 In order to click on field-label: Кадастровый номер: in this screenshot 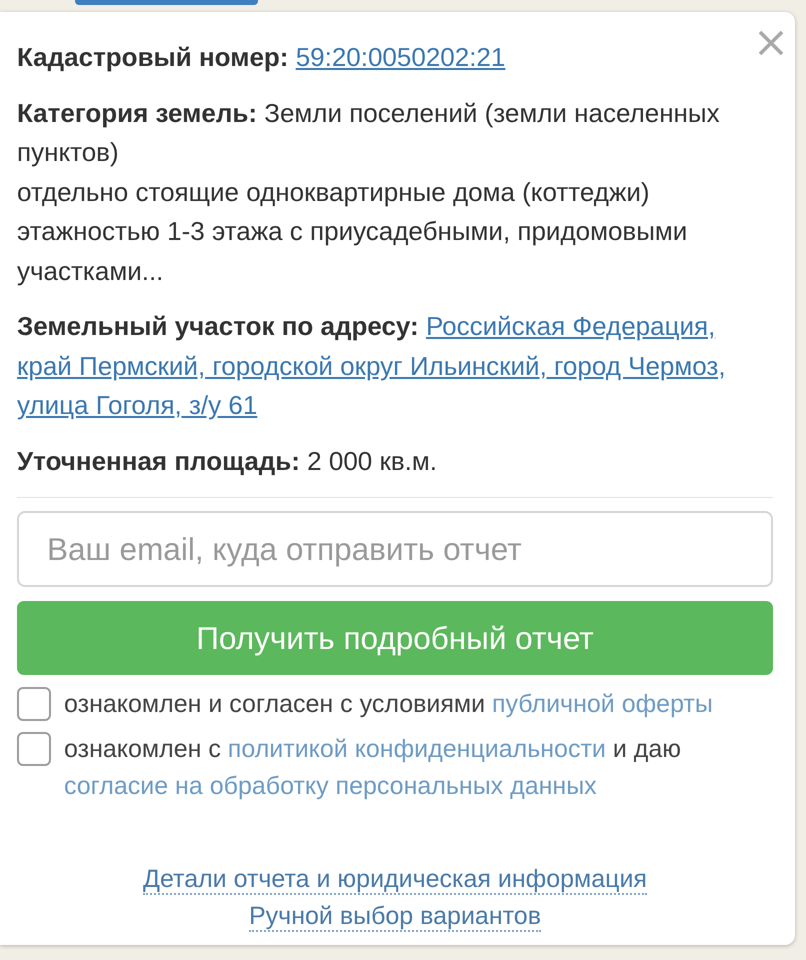, I will do `click(152, 57)`.